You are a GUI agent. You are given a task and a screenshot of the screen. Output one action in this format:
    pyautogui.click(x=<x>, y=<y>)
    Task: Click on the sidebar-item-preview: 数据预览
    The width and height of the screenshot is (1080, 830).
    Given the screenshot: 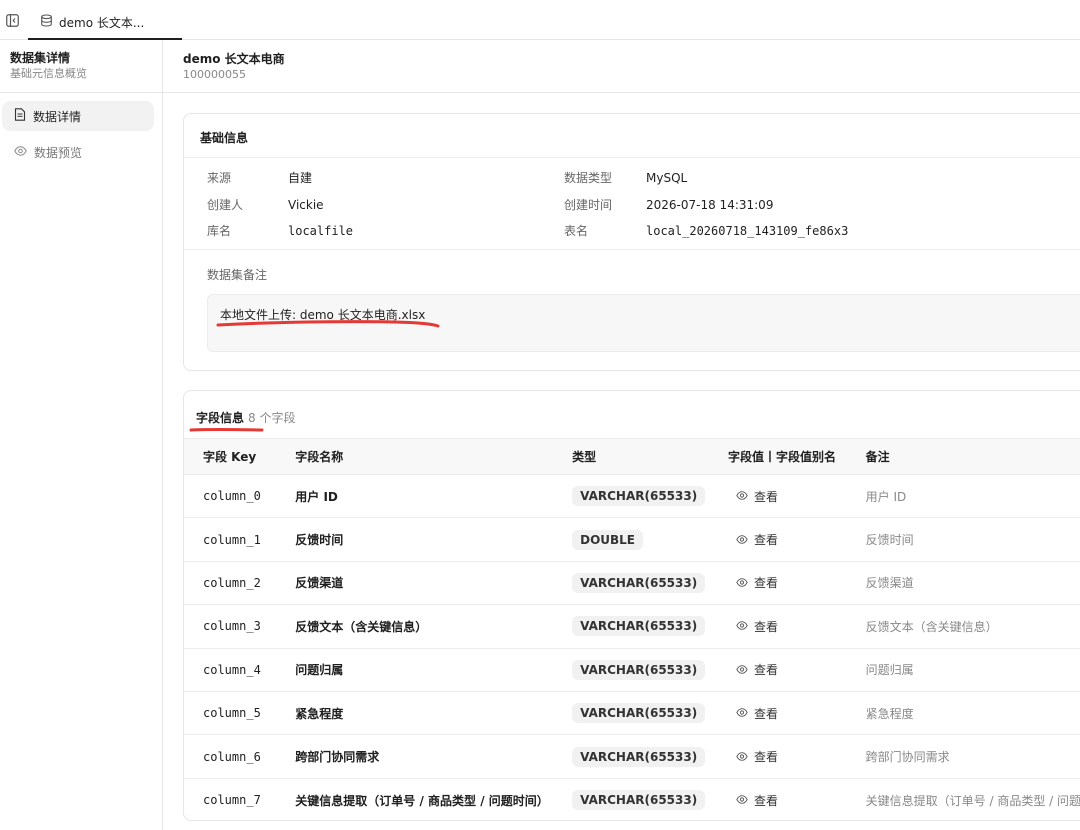 What is the action you would take?
    pyautogui.click(x=78, y=152)
    